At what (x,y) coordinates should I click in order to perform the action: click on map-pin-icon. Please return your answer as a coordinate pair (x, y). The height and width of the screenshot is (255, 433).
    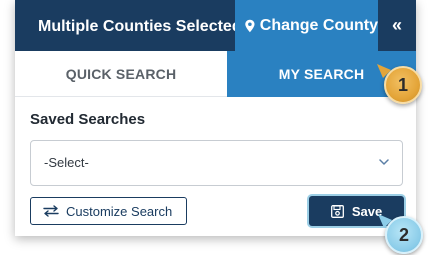
    Looking at the image, I should click on (250, 25).